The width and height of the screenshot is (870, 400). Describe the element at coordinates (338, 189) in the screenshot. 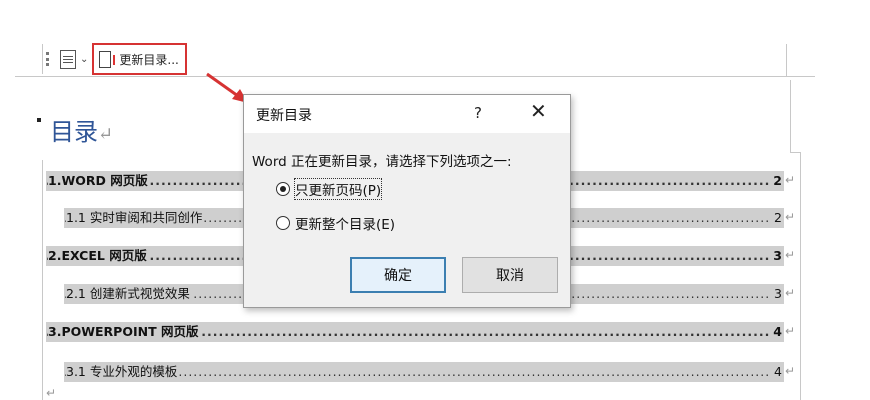

I see `option-label: 只更新页码(P)` at that location.